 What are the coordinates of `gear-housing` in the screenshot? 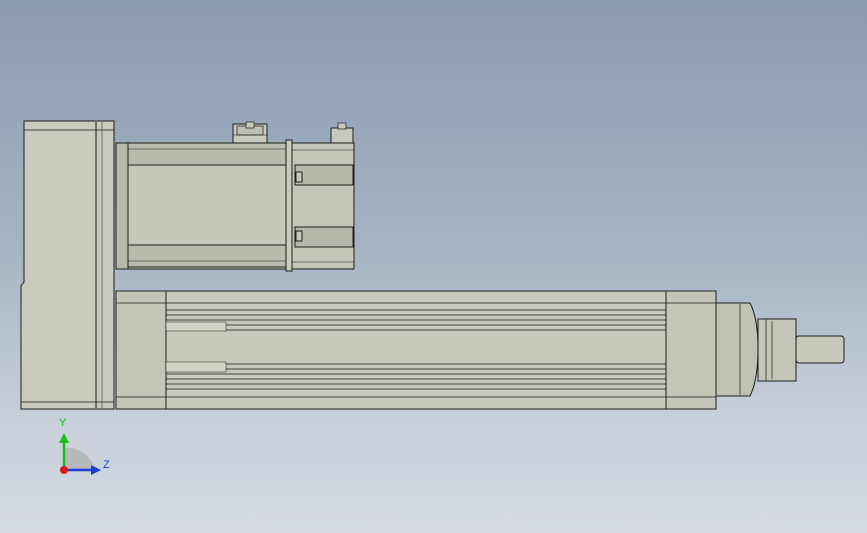 It's located at (67, 265).